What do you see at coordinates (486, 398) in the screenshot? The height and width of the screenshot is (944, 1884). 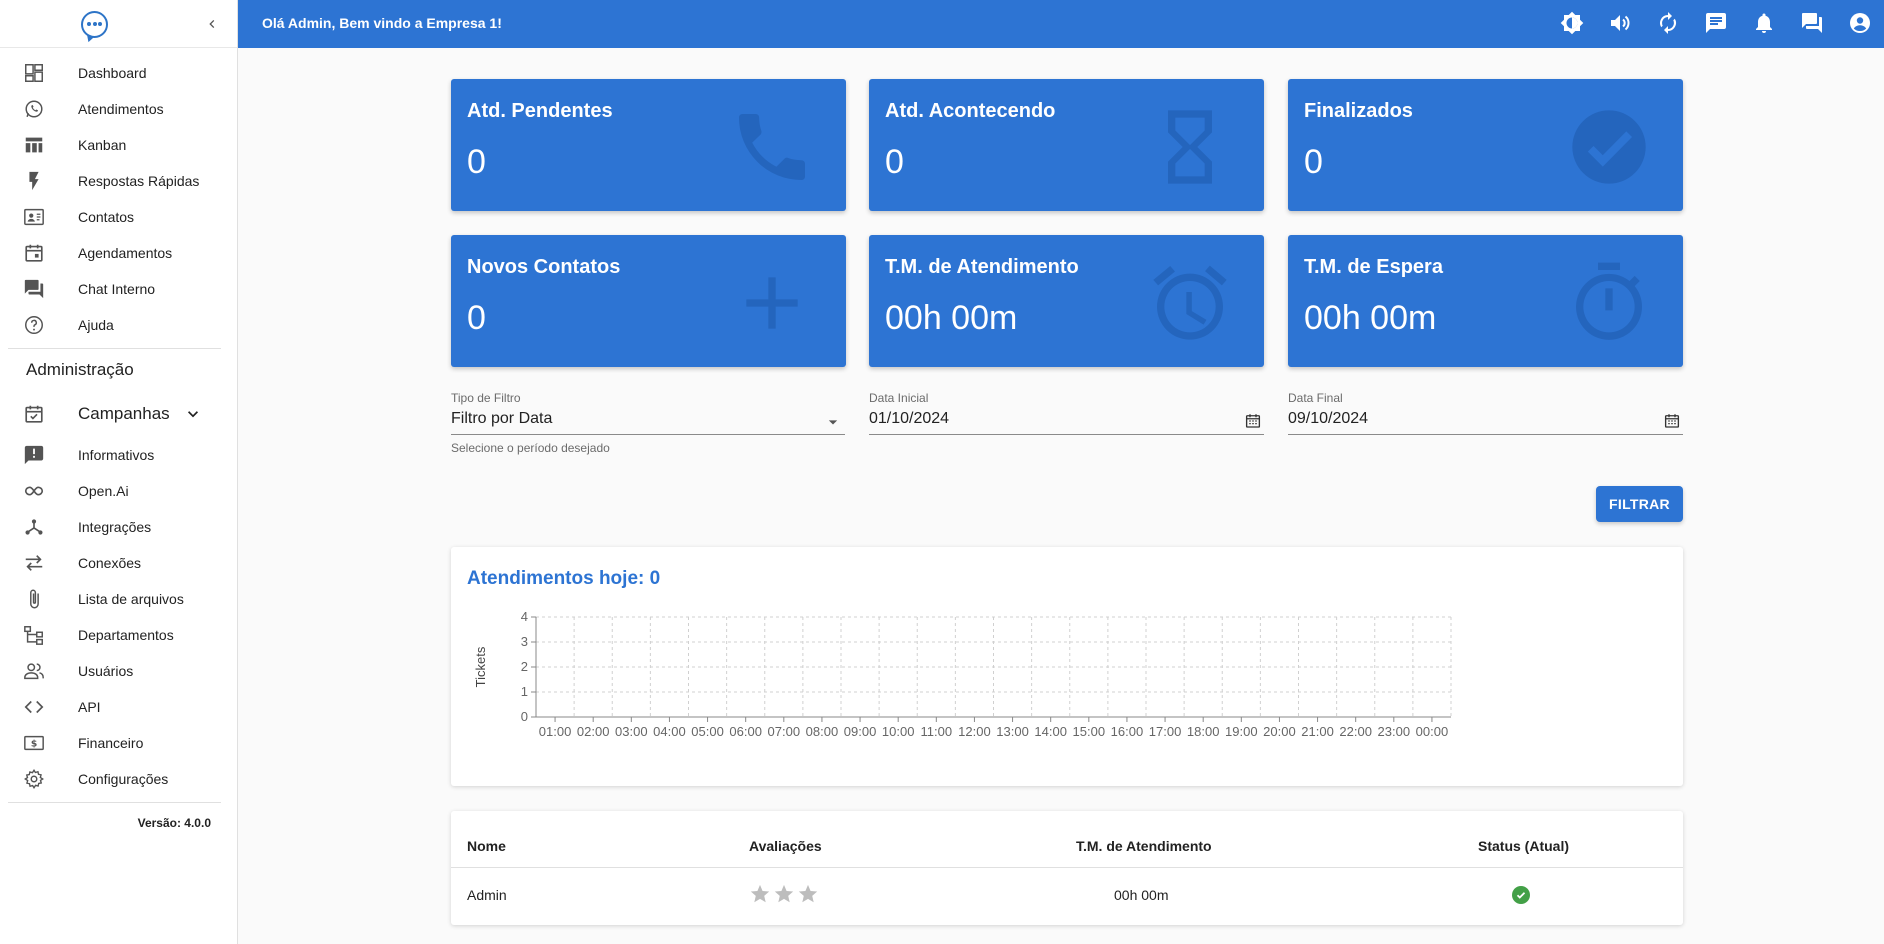 I see `field-label: Tipo de Filtro` at bounding box center [486, 398].